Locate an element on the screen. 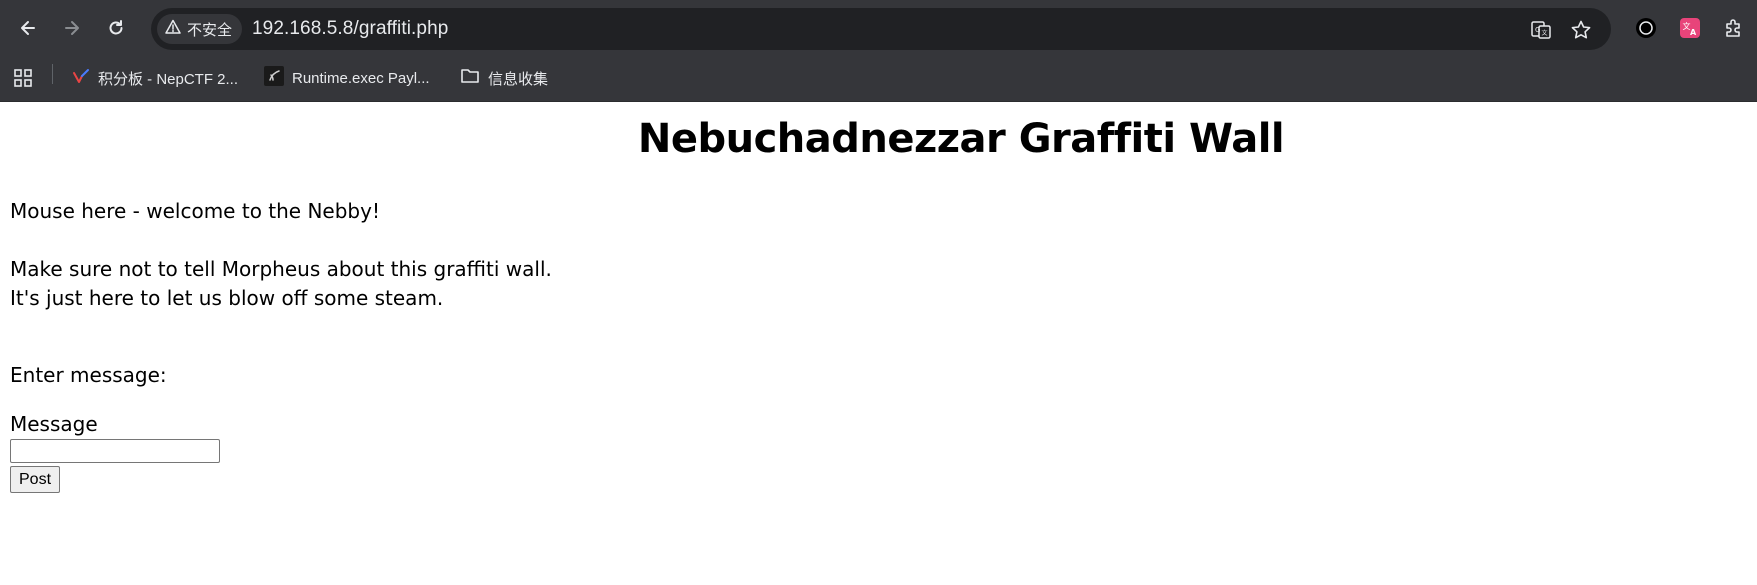 This screenshot has width=1757, height=585. runtime-favicon-icon is located at coordinates (274, 78).